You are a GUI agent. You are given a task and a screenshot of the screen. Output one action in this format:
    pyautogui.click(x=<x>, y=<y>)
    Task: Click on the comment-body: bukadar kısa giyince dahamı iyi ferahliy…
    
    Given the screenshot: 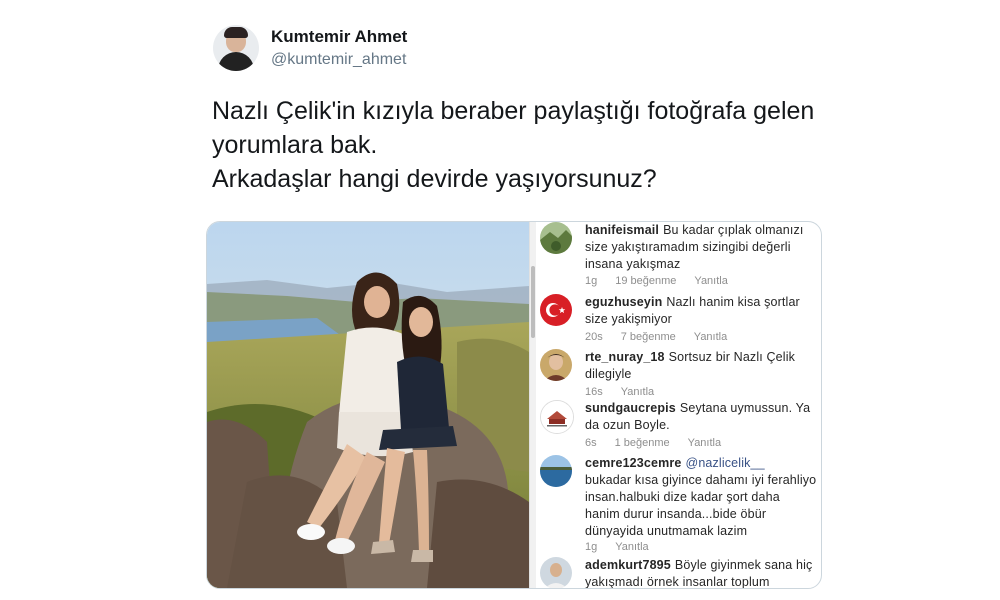 What is the action you would take?
    pyautogui.click(x=701, y=505)
    